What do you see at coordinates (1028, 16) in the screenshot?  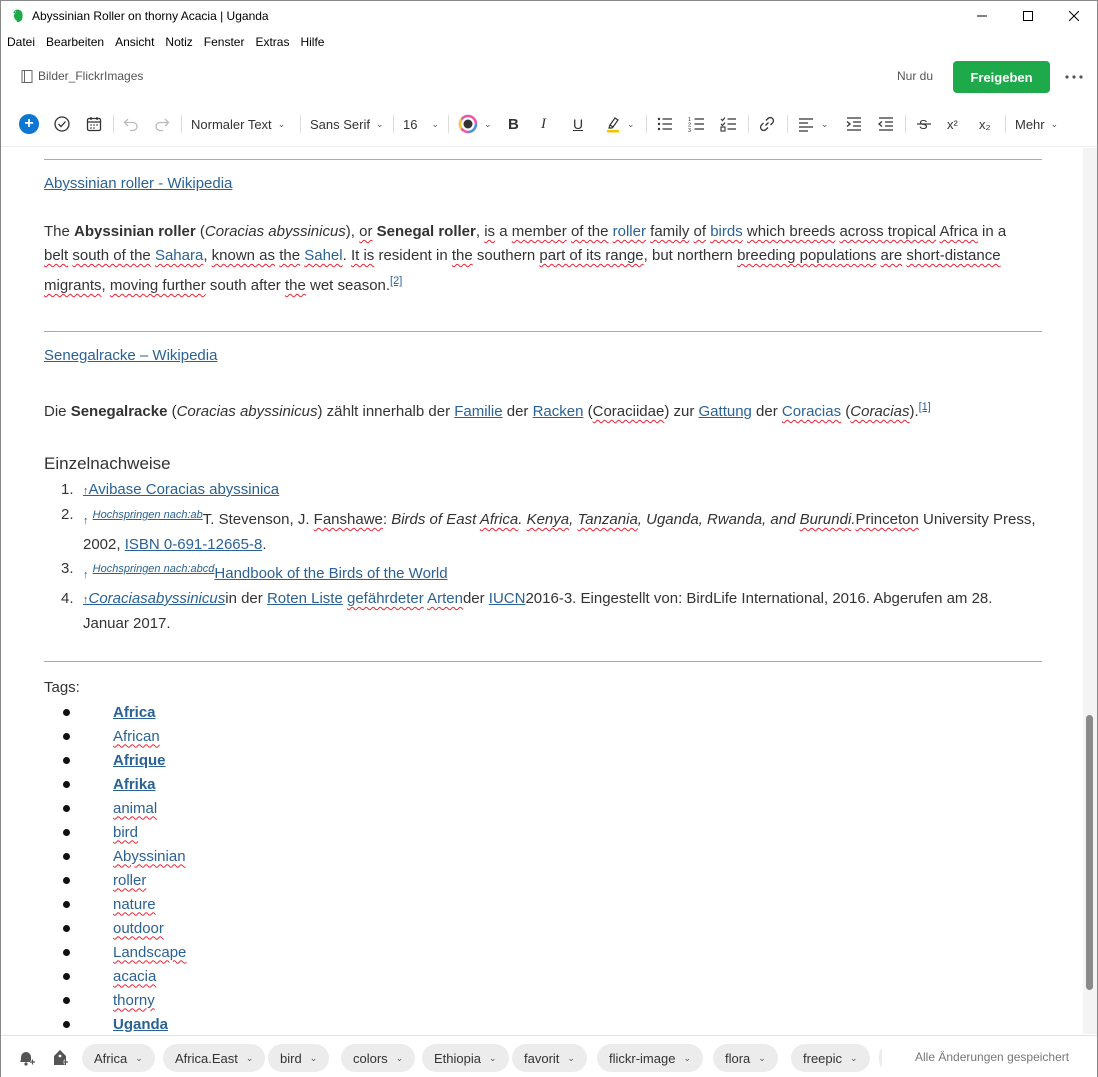 I see `maximize-button` at bounding box center [1028, 16].